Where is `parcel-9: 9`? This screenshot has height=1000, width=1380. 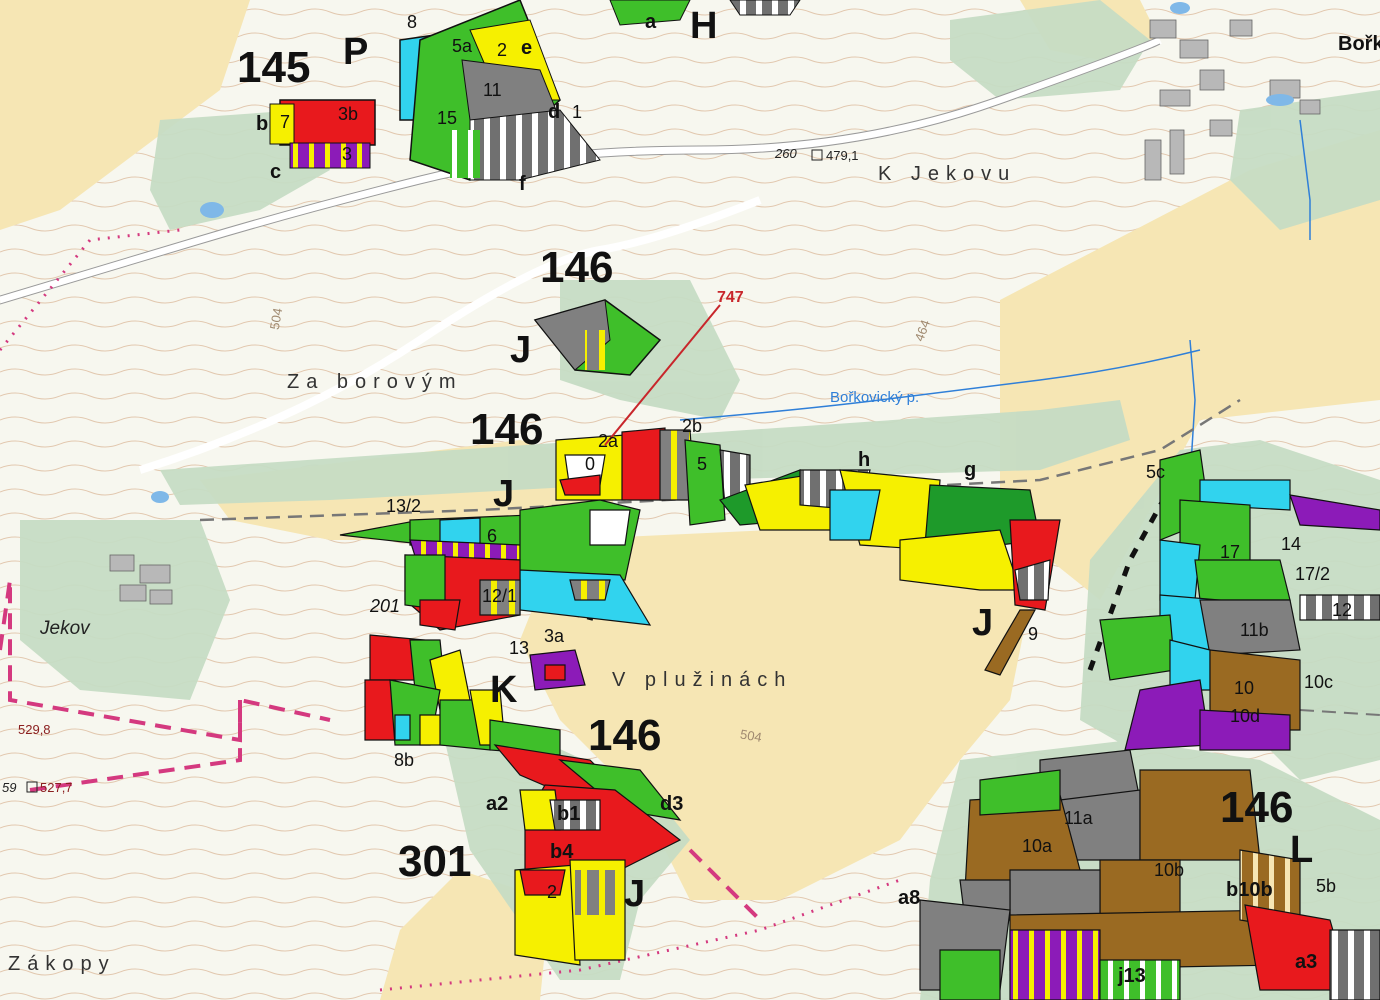 parcel-9: 9 is located at coordinates (1033, 634).